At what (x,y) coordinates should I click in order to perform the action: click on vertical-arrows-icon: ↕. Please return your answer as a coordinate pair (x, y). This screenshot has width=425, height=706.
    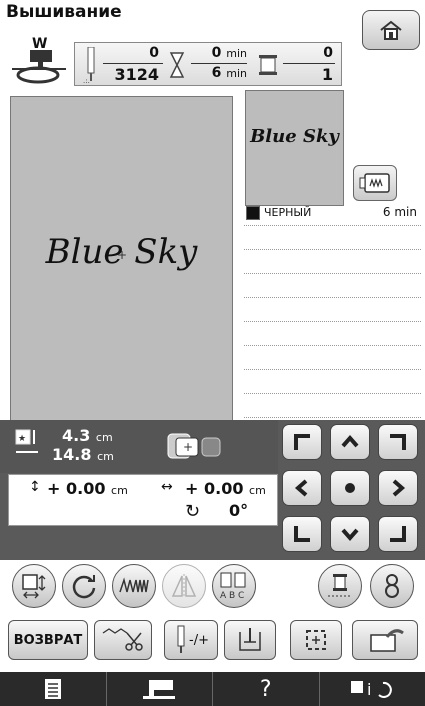
    Looking at the image, I should click on (35, 487).